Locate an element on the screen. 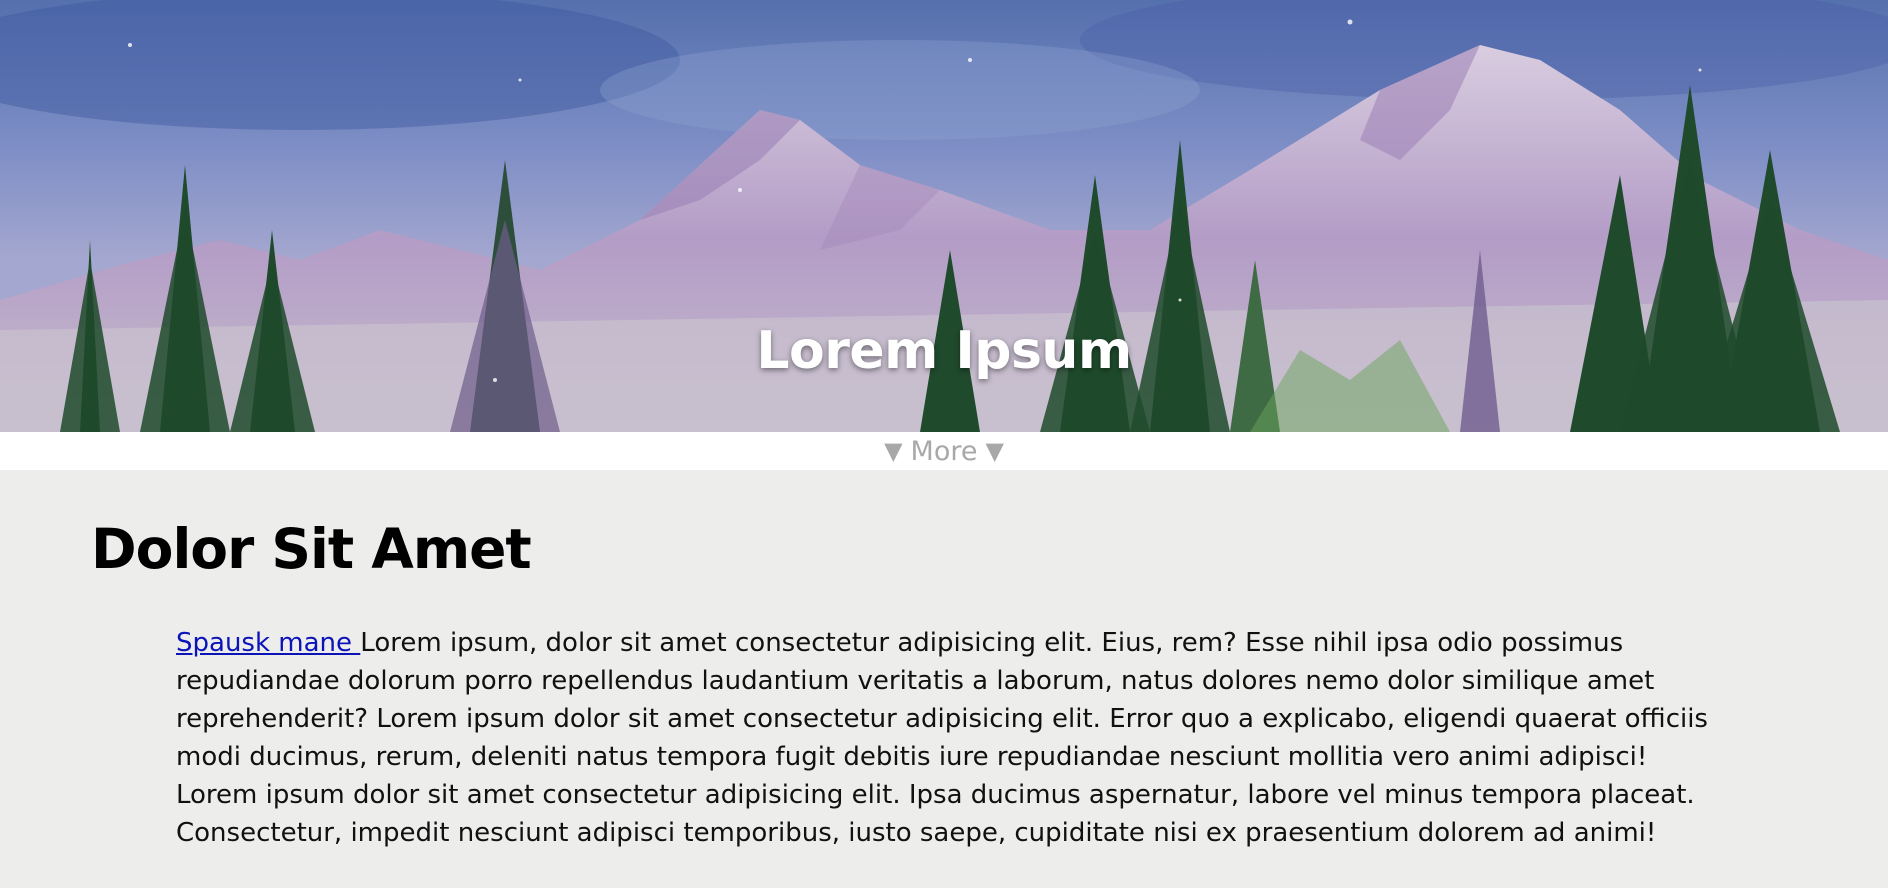 The image size is (1888, 888). more-toggle-button: ▼ More ▼ is located at coordinates (944, 451).